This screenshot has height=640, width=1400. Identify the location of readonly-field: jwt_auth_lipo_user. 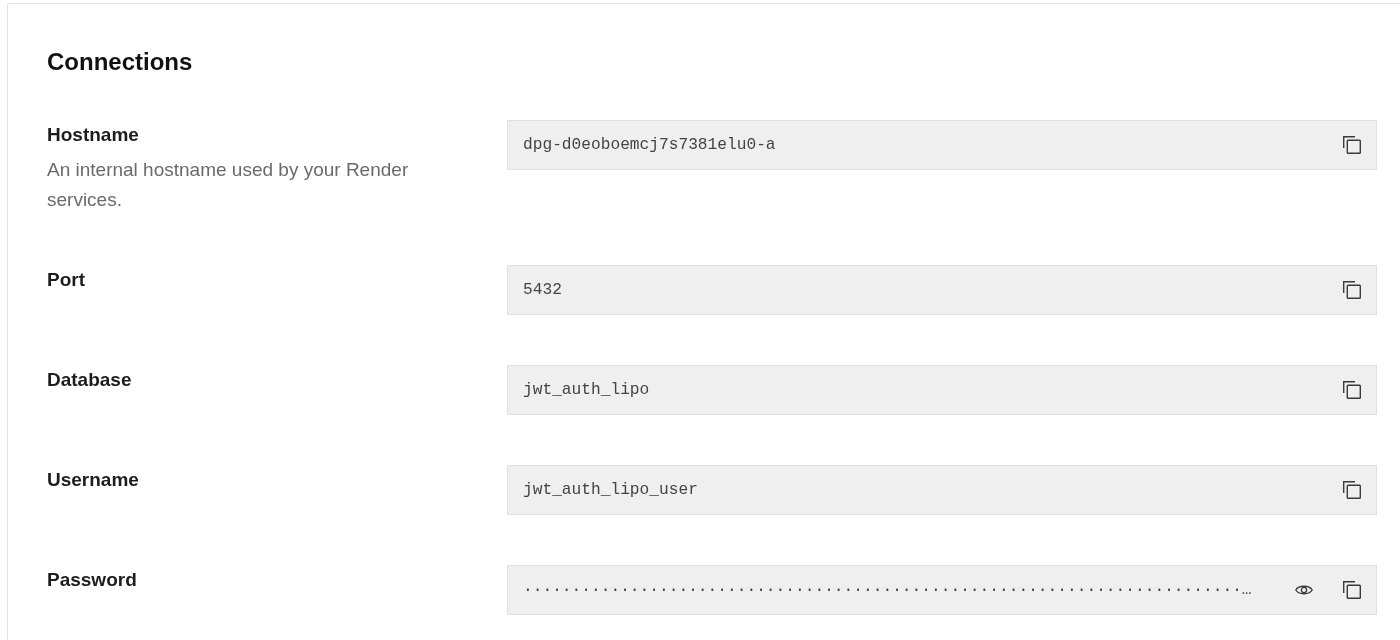
(942, 490).